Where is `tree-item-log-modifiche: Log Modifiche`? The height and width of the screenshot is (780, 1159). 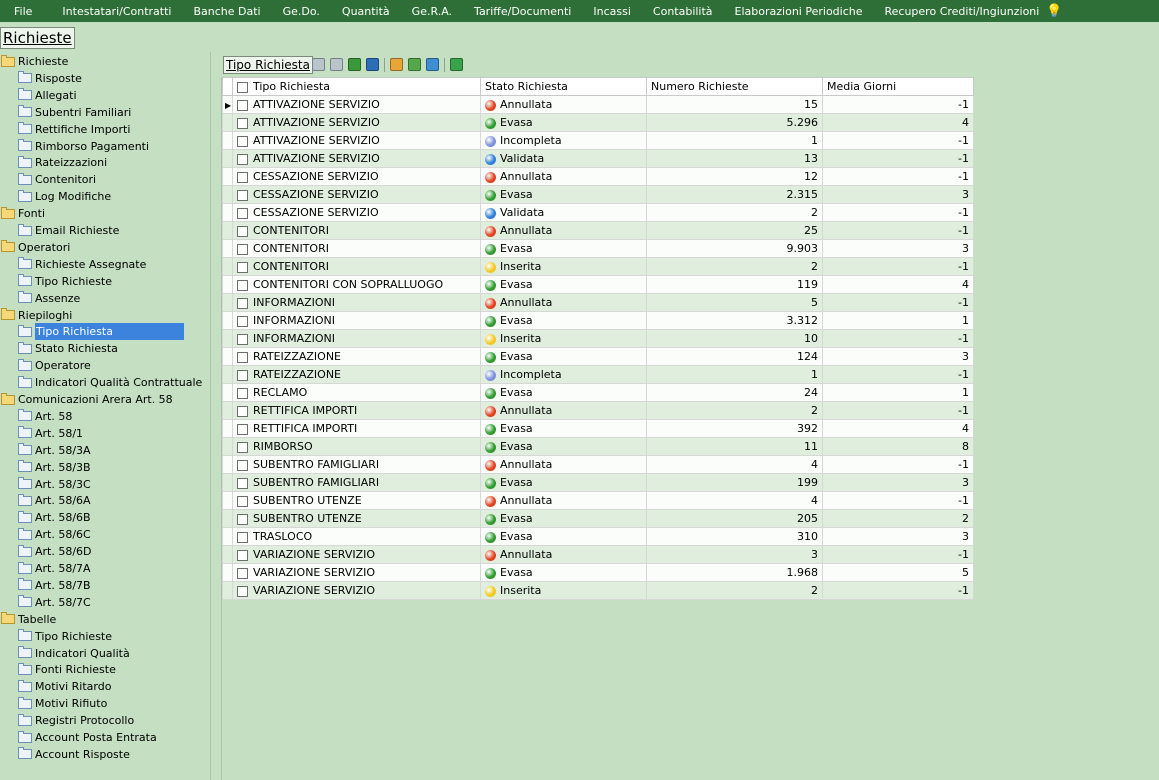
tree-item-log-modifiche: Log Modifiche is located at coordinates (64, 196).